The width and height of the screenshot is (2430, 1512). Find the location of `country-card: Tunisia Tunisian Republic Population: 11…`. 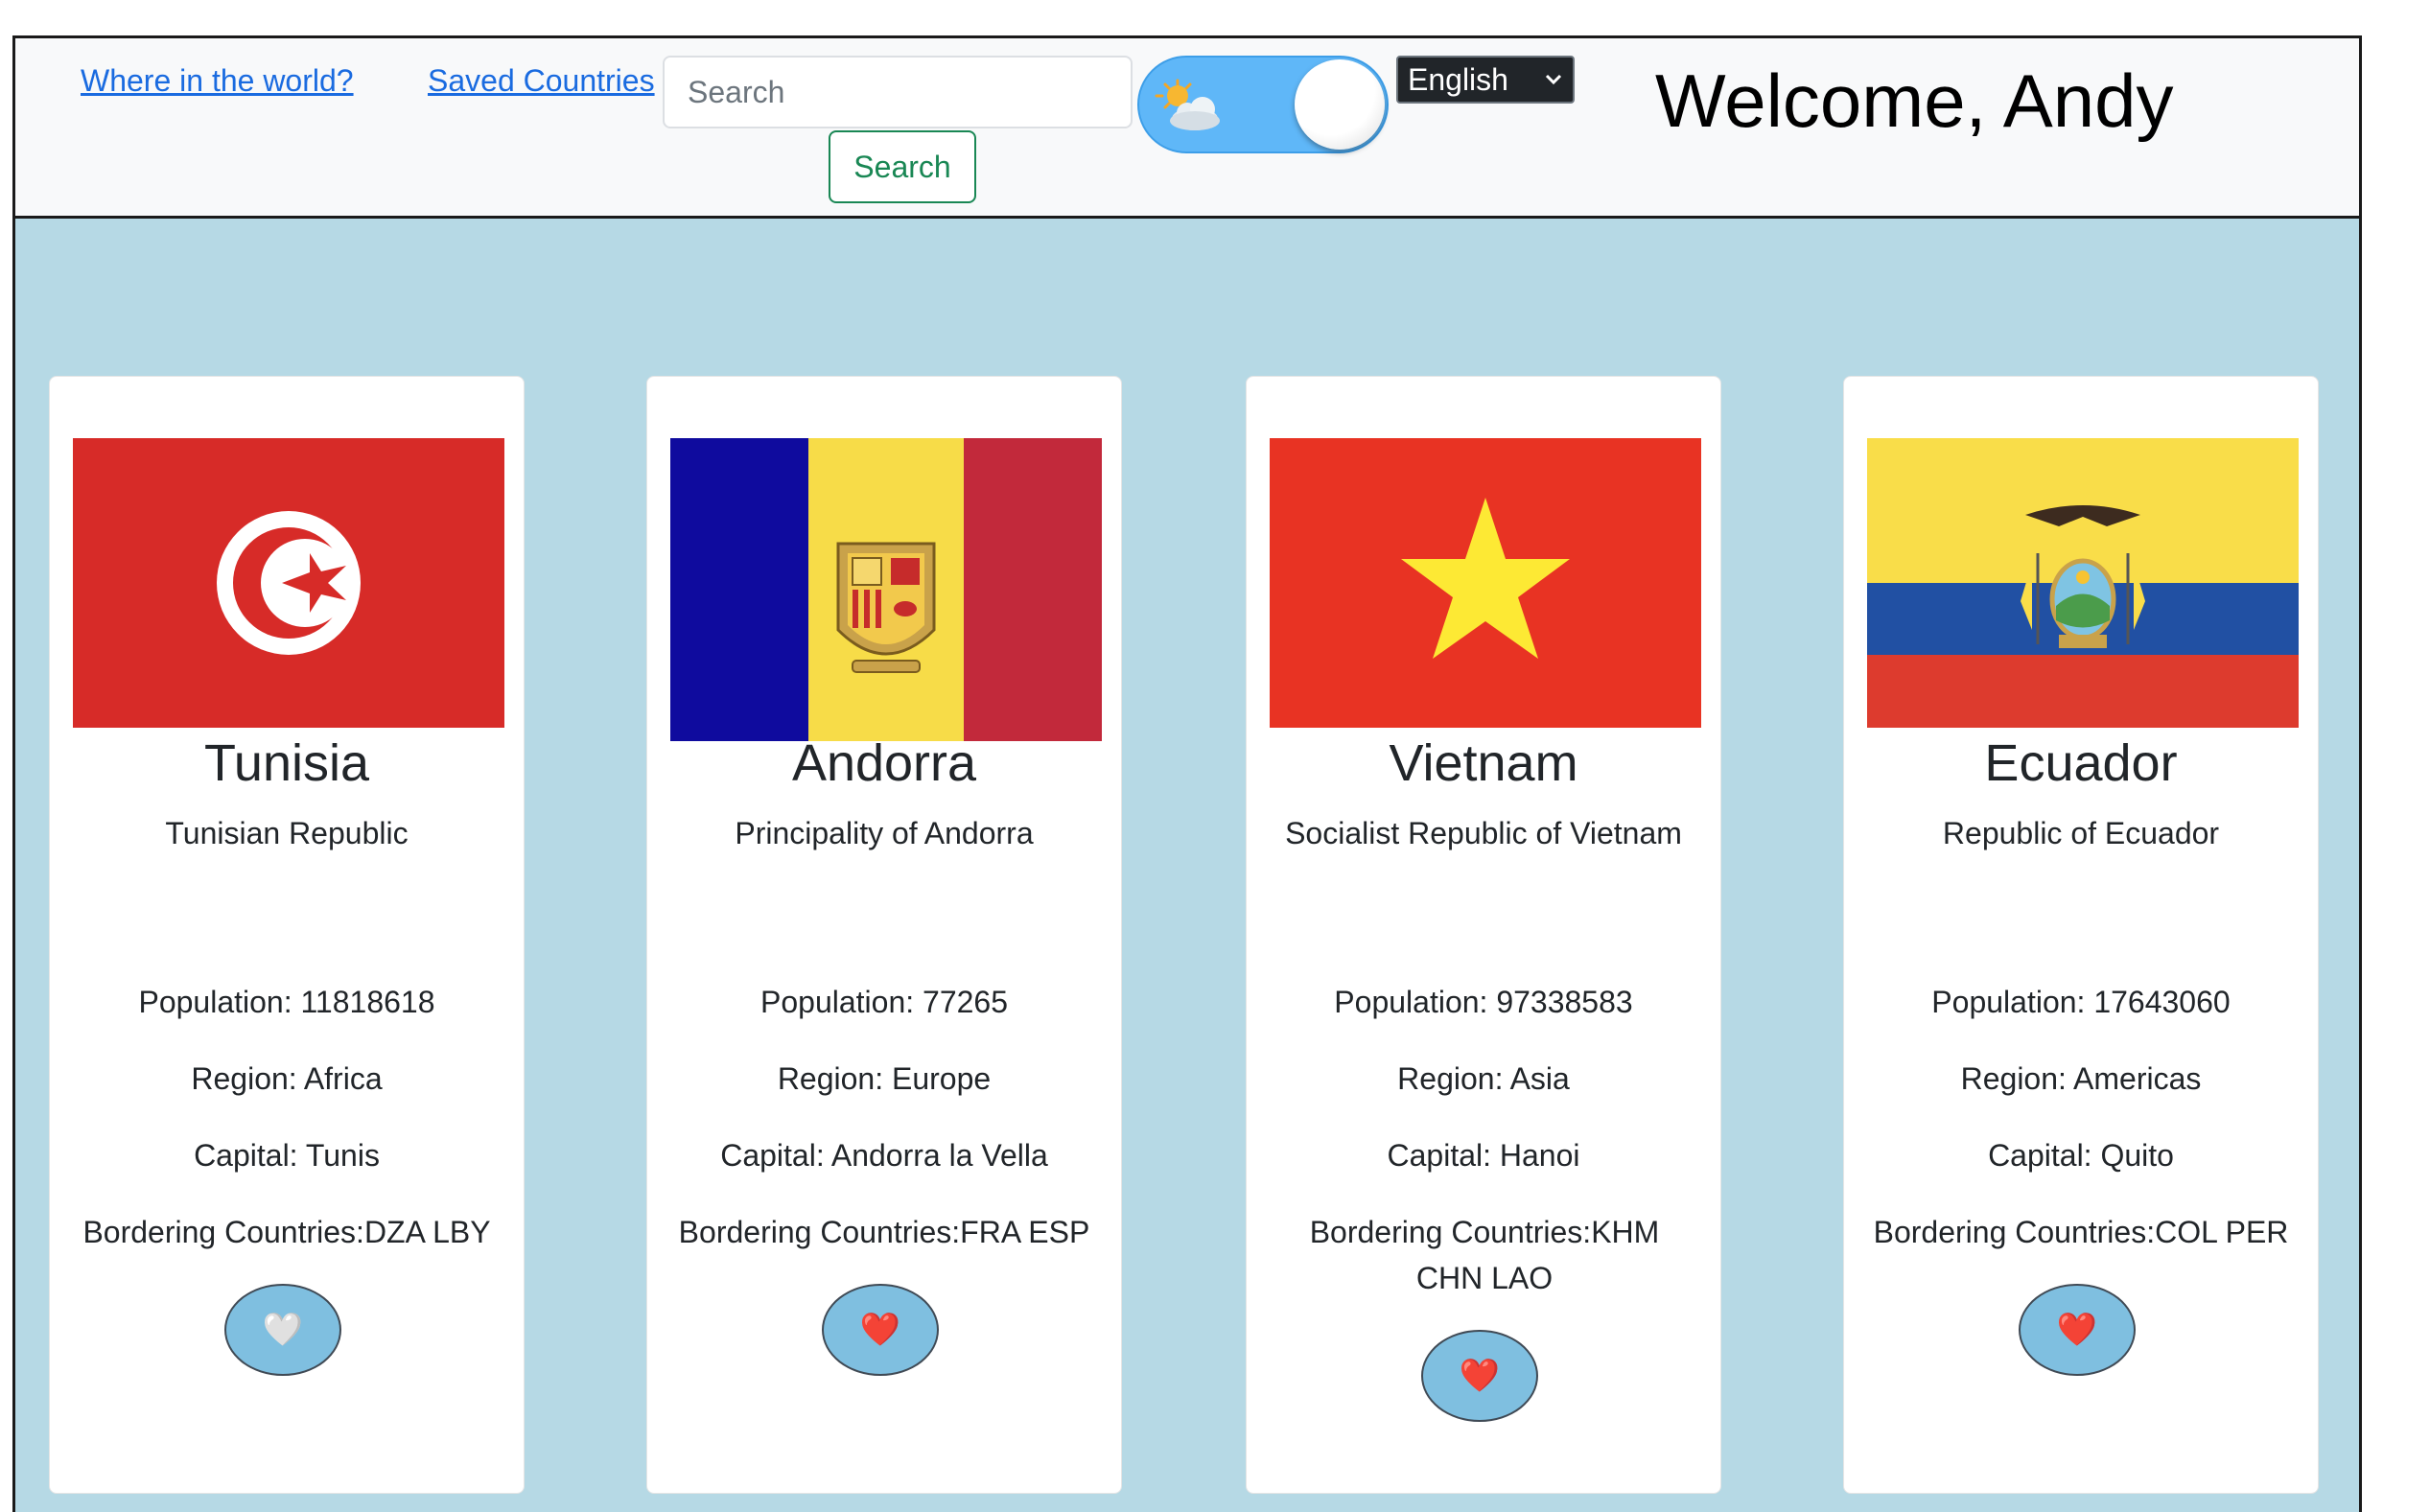

country-card: Tunisia Tunisian Republic Population: 11… is located at coordinates (287, 935).